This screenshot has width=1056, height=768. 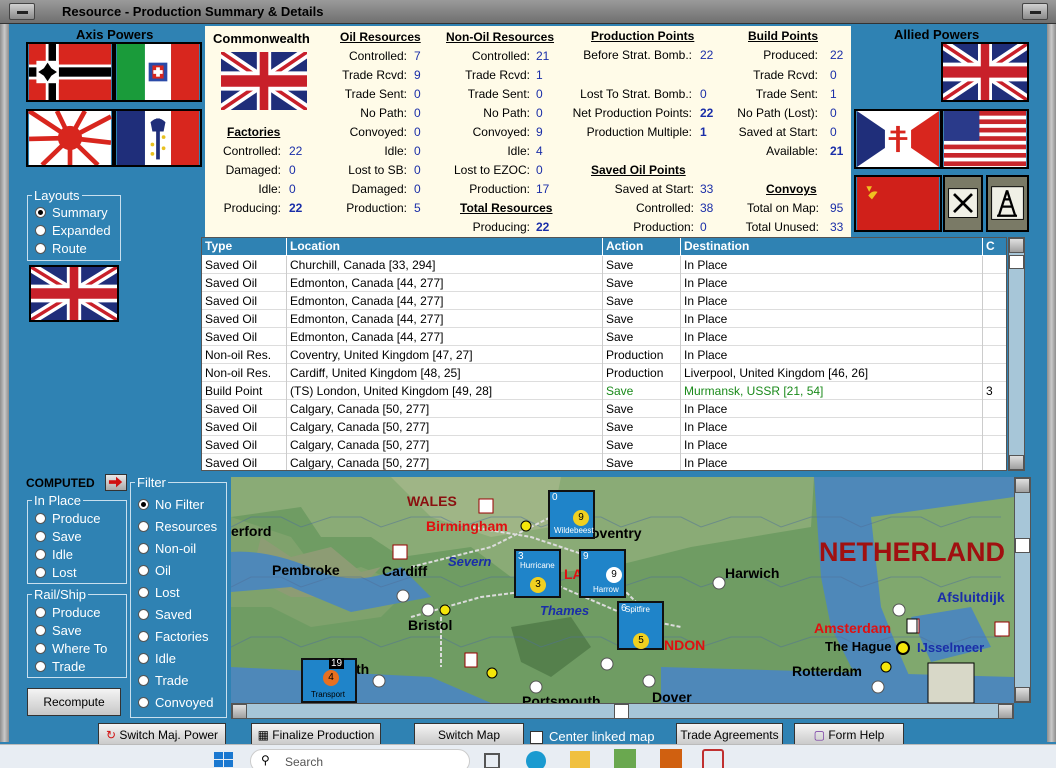 What do you see at coordinates (445, 246) in the screenshot?
I see `col-location-header: Location` at bounding box center [445, 246].